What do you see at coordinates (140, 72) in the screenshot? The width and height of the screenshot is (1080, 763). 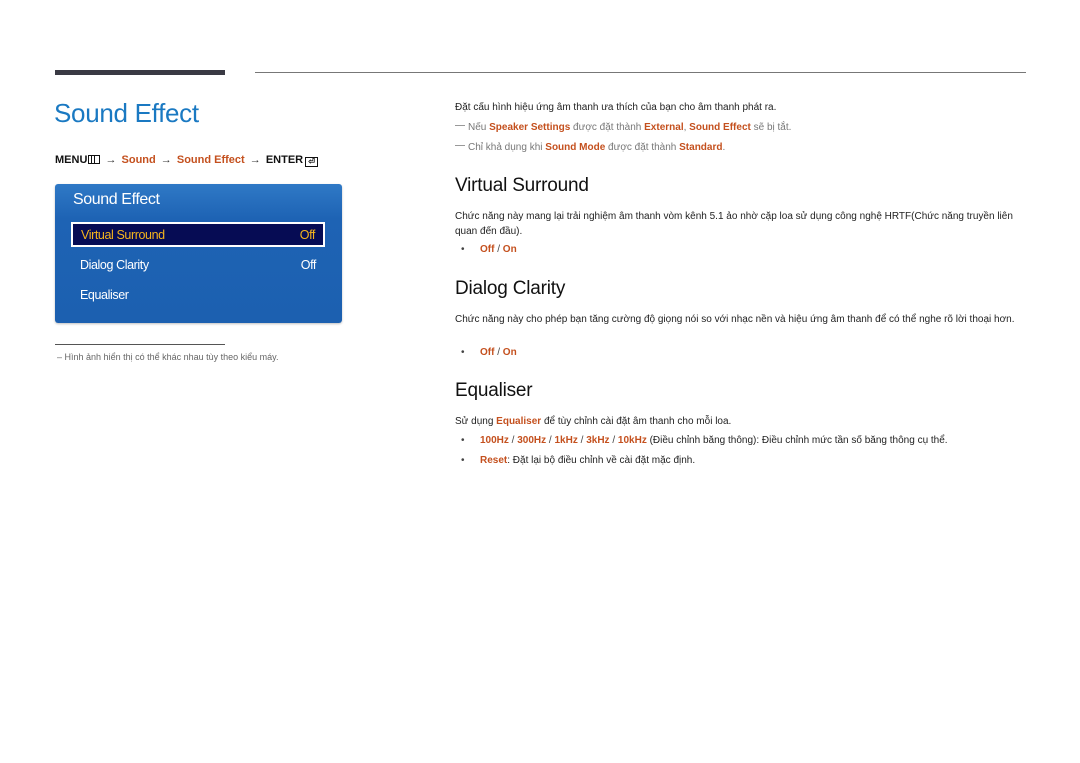 I see `header-rule-thick` at bounding box center [140, 72].